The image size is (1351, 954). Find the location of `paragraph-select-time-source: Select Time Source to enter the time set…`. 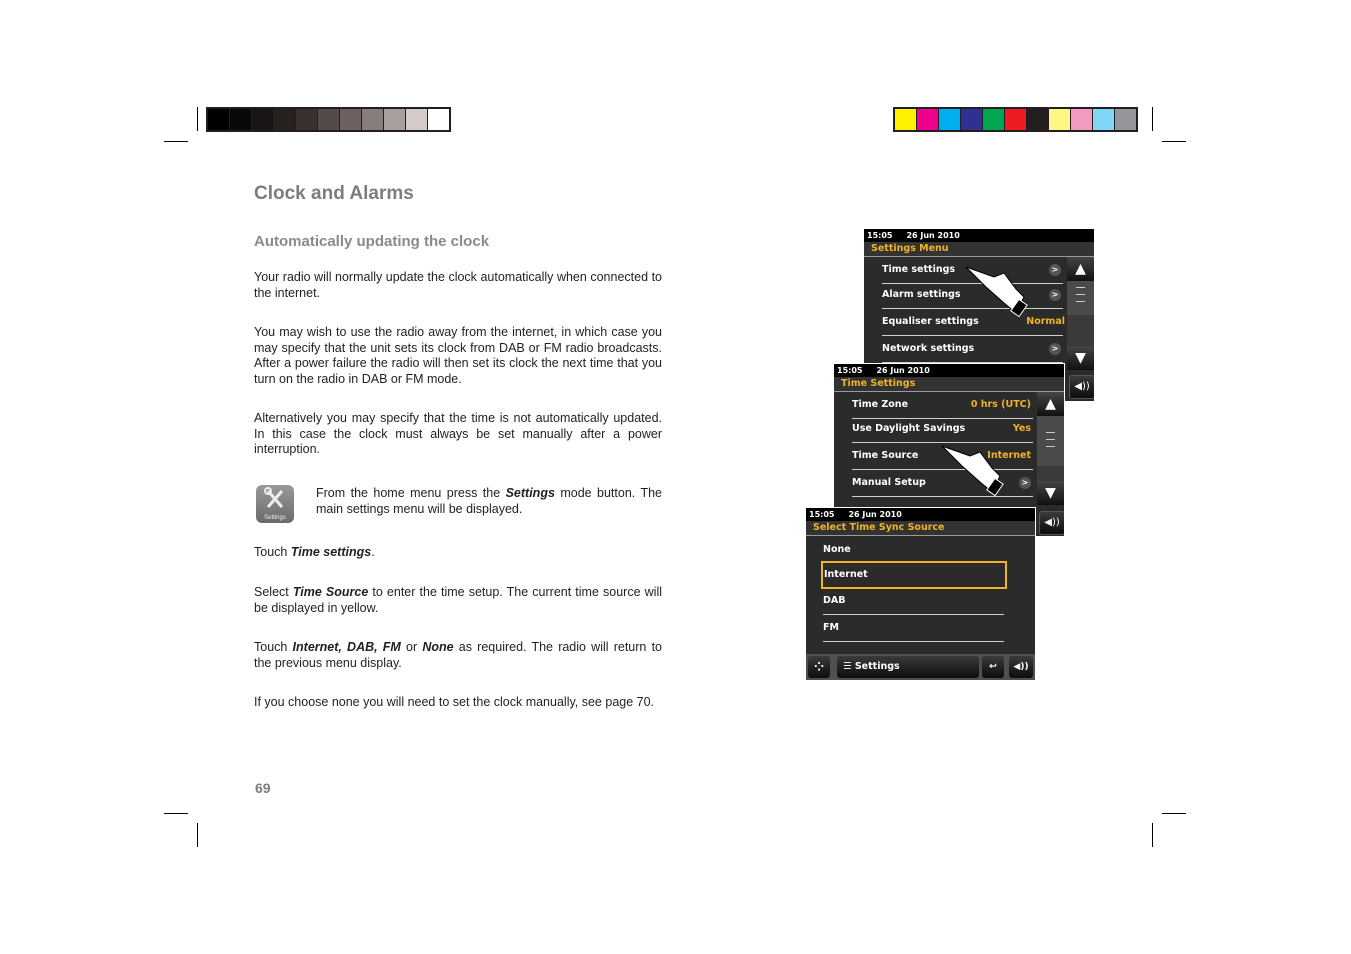

paragraph-select-time-source: Select Time Source to enter the time set… is located at coordinates (458, 600).